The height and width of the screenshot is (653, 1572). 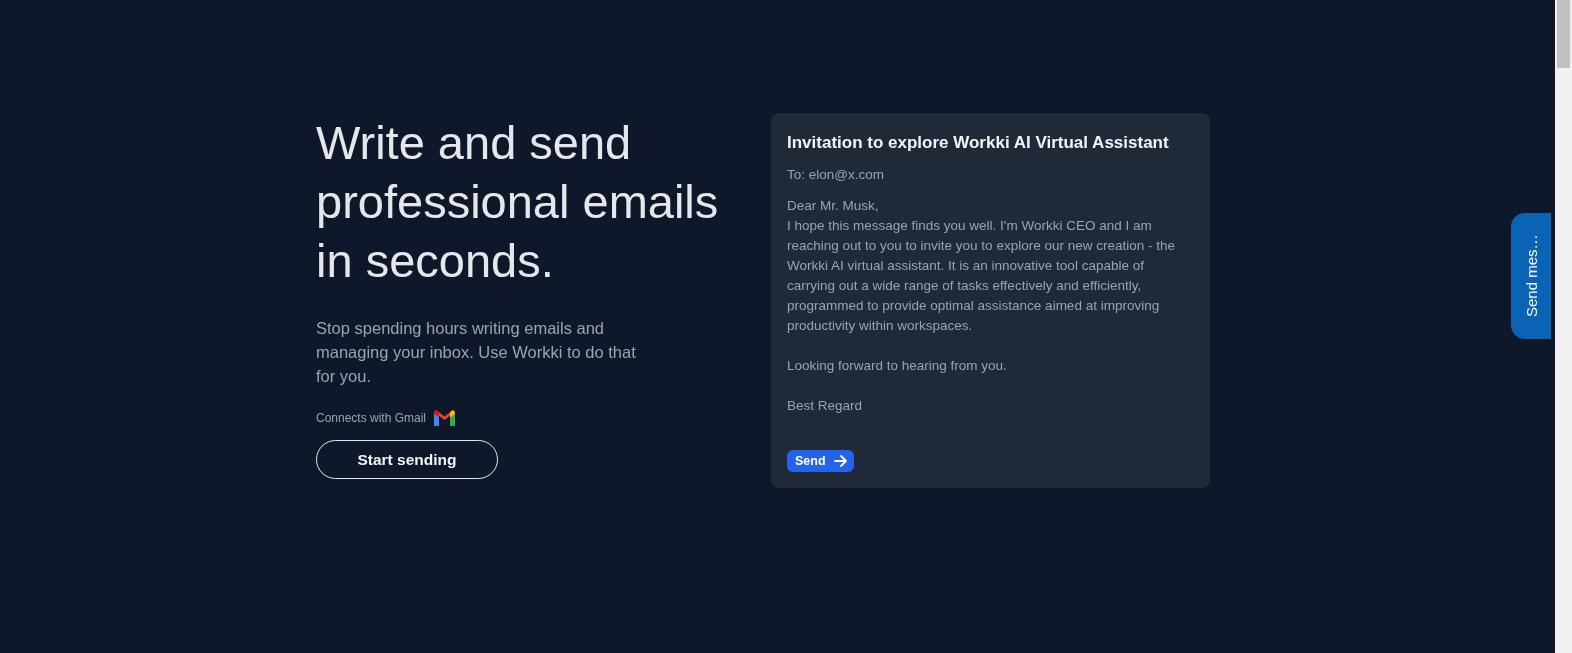 What do you see at coordinates (825, 406) in the screenshot?
I see `email-paragraph: Best Regard` at bounding box center [825, 406].